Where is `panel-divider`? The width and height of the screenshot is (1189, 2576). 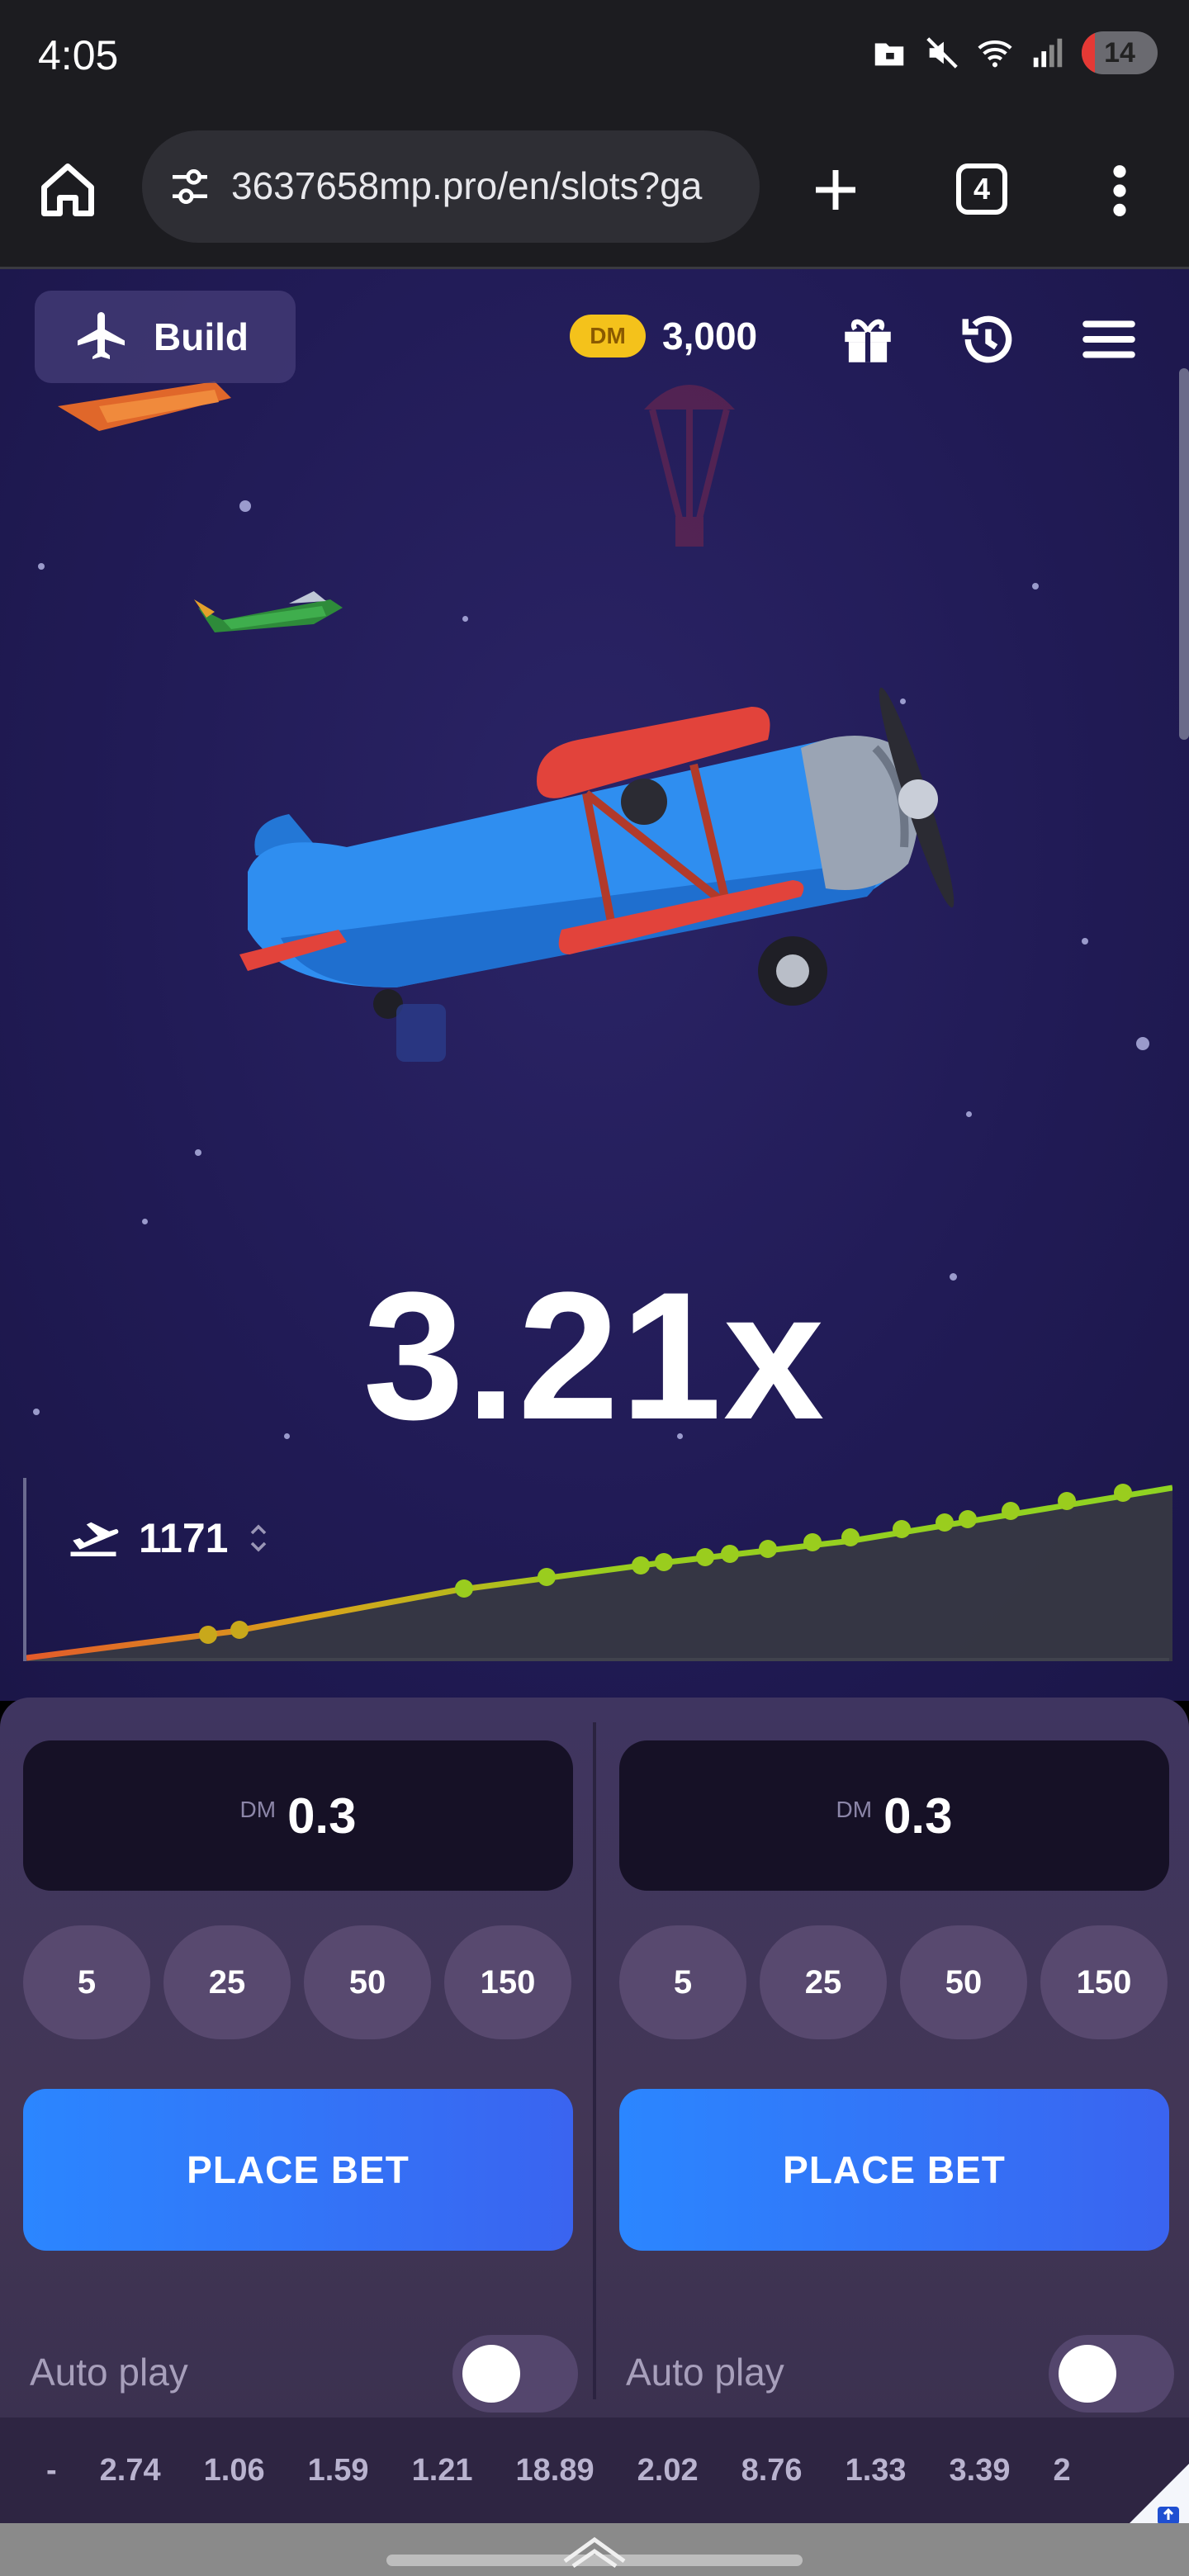
panel-divider is located at coordinates (594, 2060).